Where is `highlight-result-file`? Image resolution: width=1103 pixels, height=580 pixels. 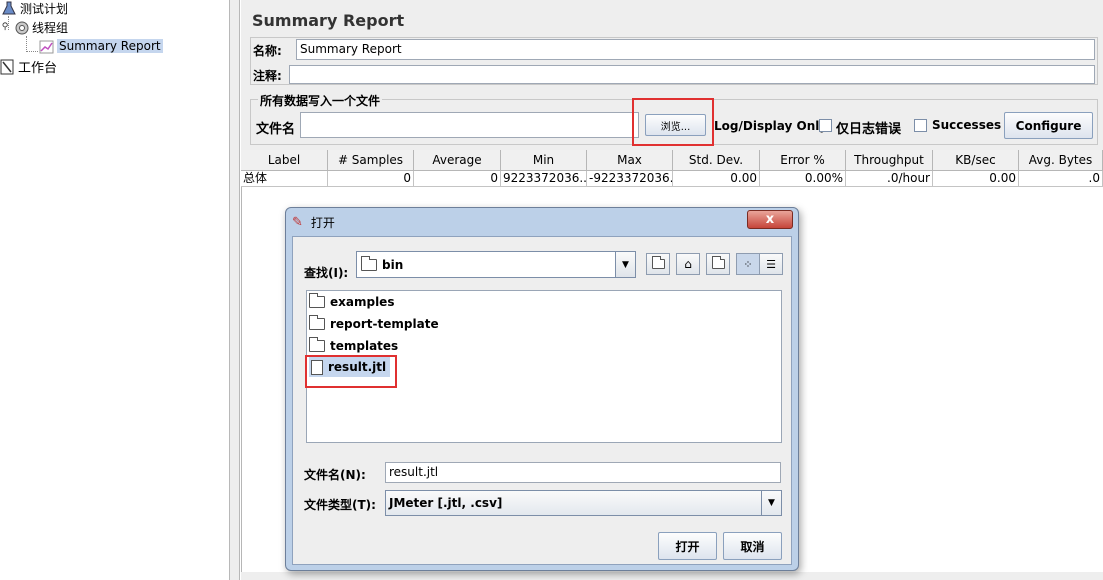
highlight-result-file is located at coordinates (351, 371).